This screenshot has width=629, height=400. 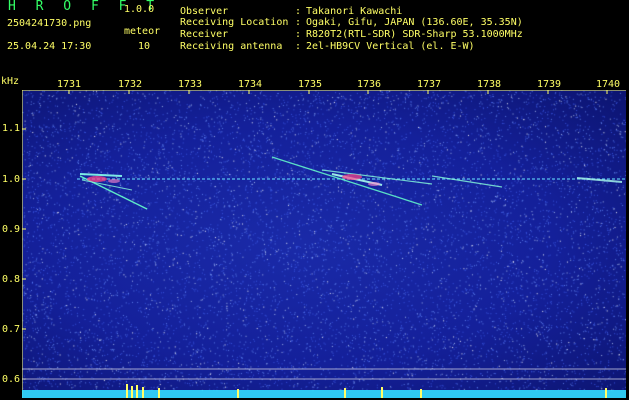 I want to click on x-tick-label: 1738, so click(x=489, y=84).